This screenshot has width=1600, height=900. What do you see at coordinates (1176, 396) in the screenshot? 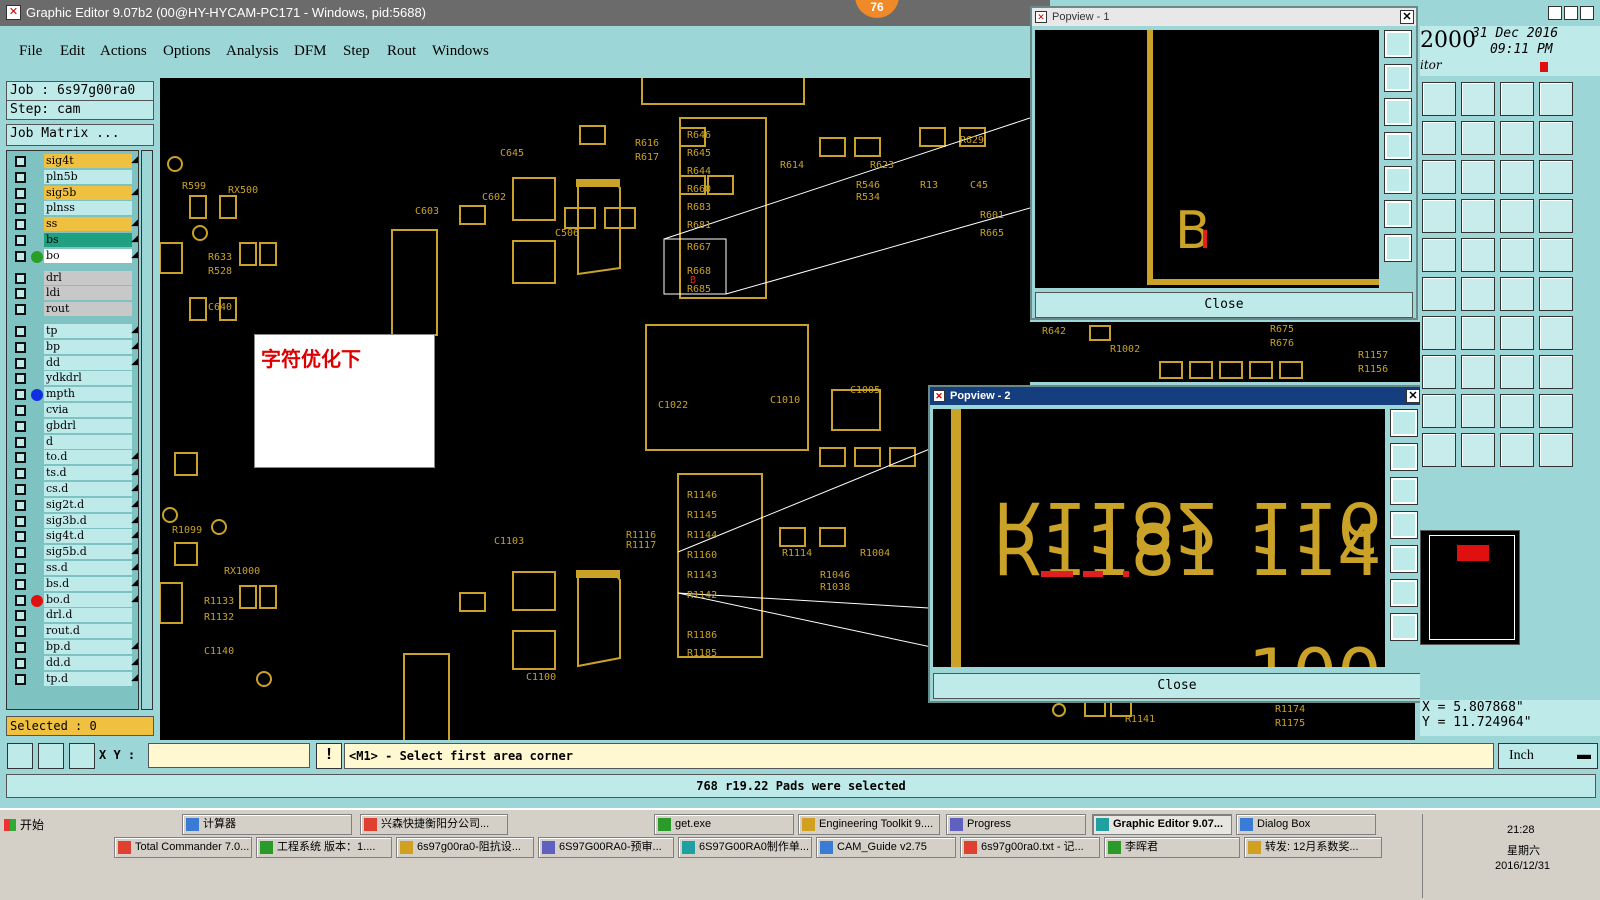
I see `popview-2-titlebar: ✕ Popview - 2 ✕` at bounding box center [1176, 396].